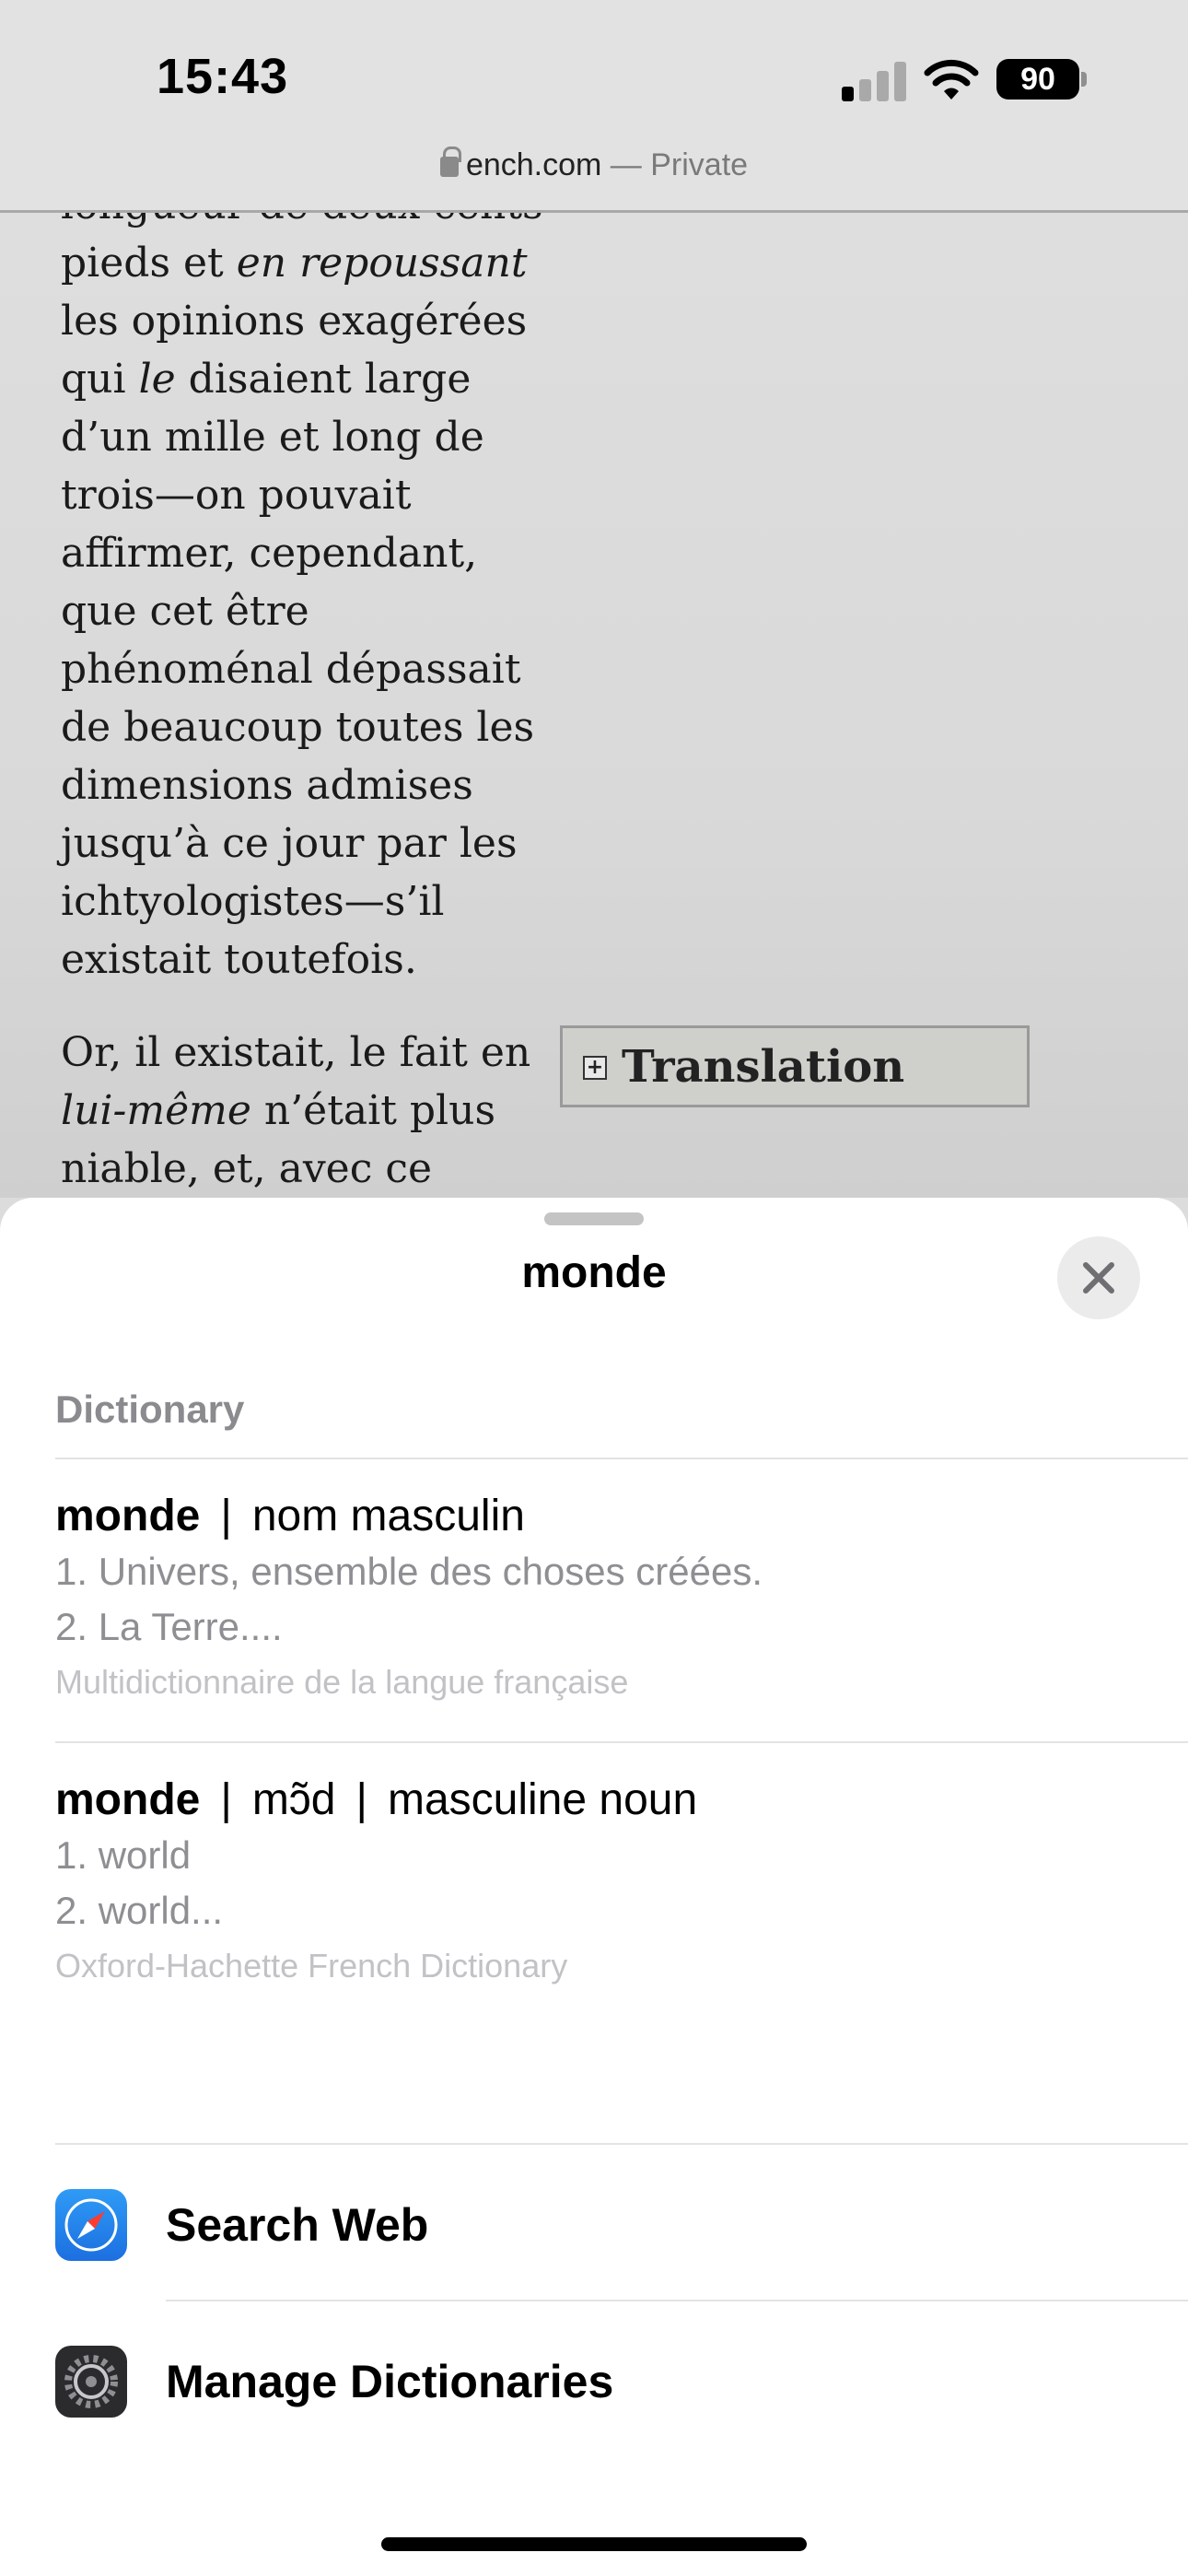  Describe the element at coordinates (390, 2381) in the screenshot. I see `manage-dictionaries-label: Manage Dictionaries` at that location.